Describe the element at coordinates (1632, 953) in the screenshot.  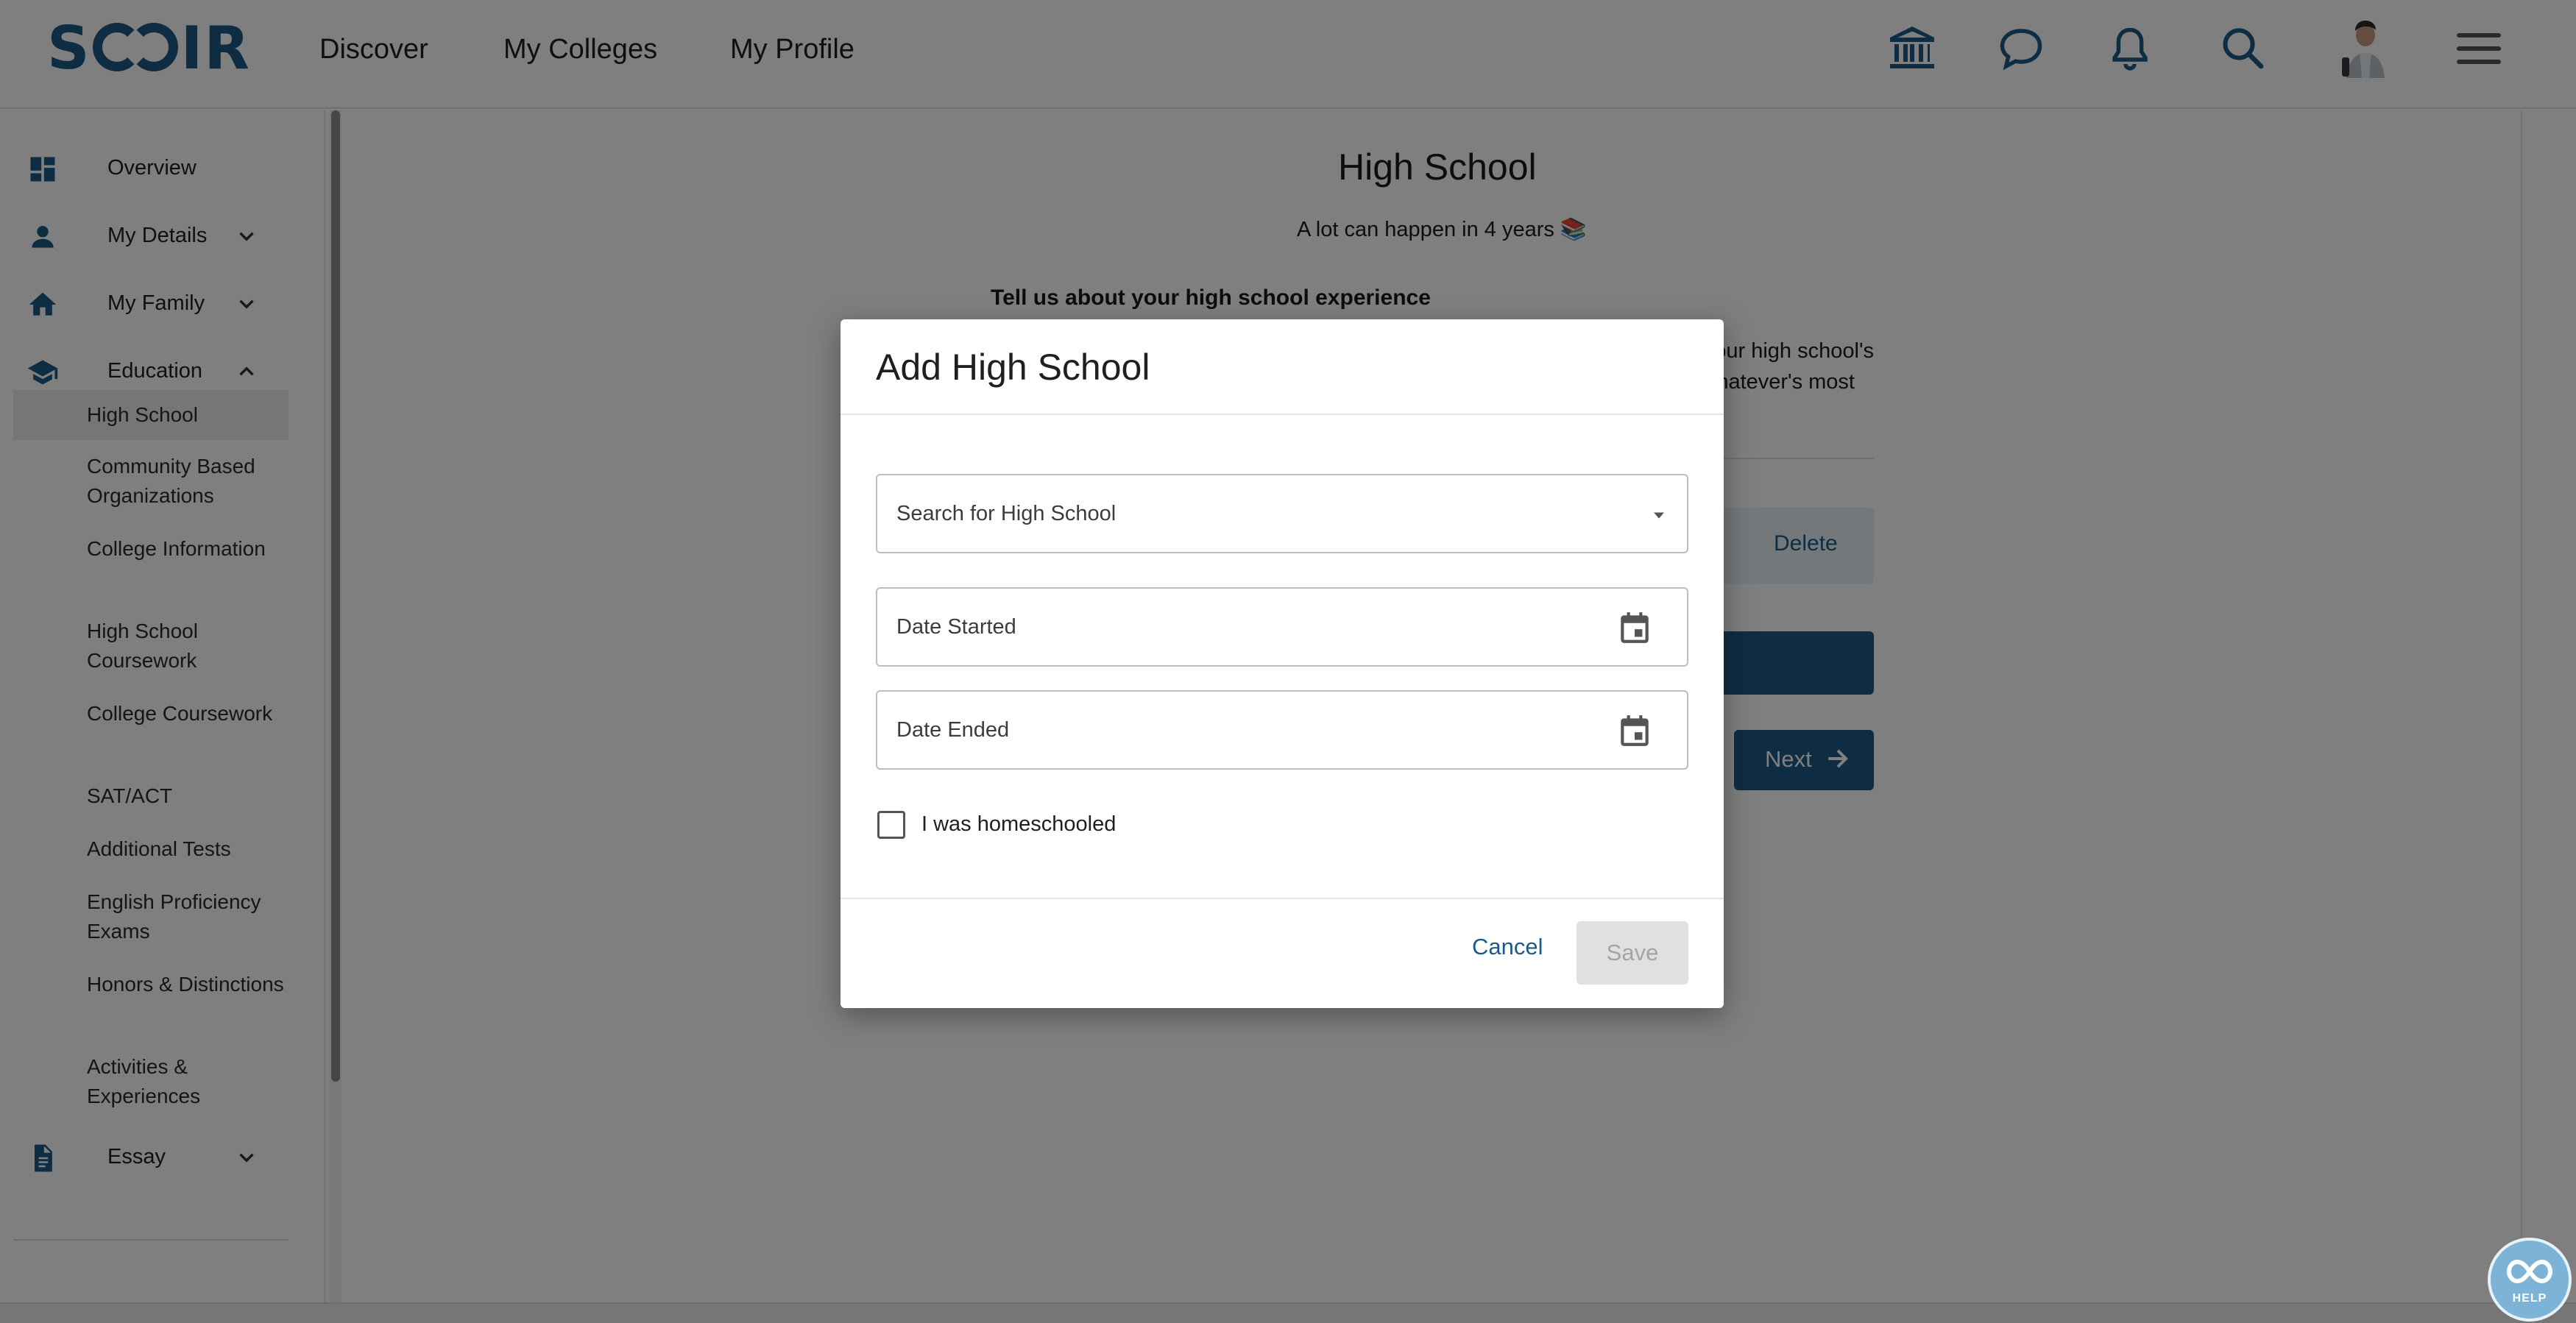
I see `save-button: Save` at that location.